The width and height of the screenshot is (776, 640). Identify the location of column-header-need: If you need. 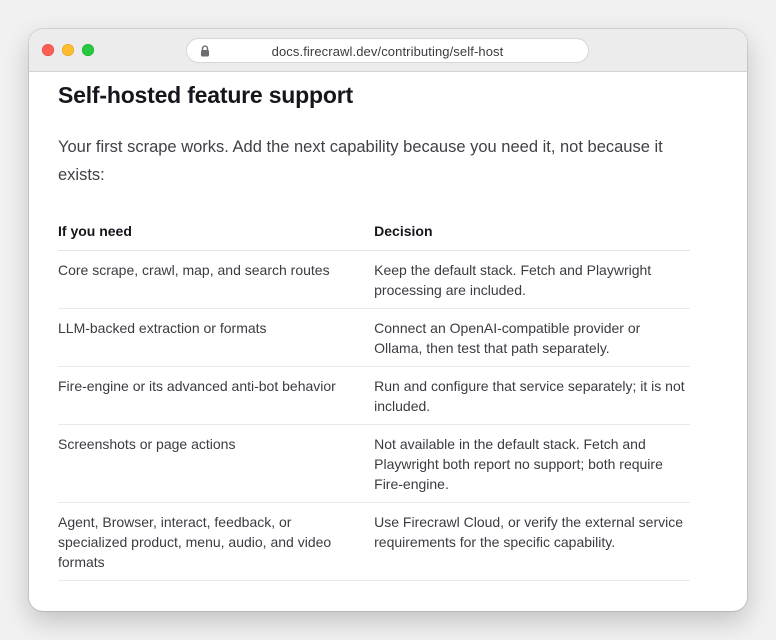
(216, 236).